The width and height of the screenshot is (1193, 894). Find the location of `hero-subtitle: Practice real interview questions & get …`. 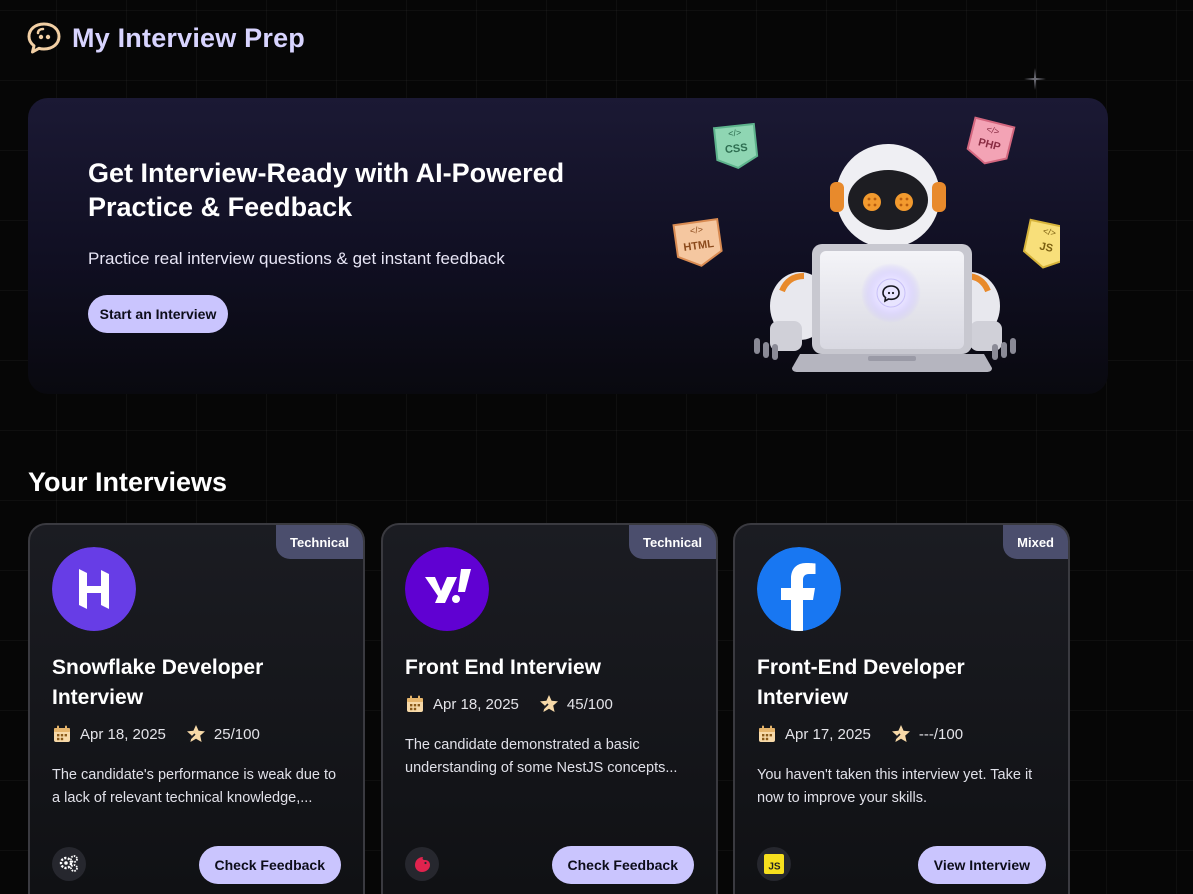

hero-subtitle: Practice real interview questions & get … is located at coordinates (296, 258).